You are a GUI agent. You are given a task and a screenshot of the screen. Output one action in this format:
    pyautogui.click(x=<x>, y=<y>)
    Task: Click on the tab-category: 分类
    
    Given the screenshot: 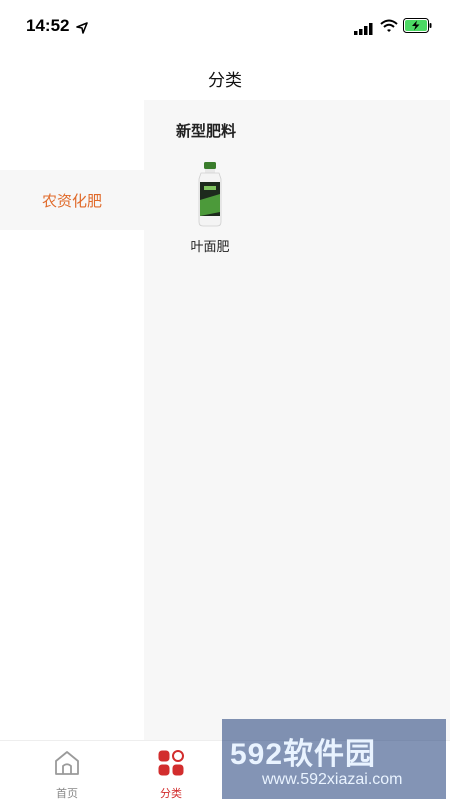 What is the action you would take?
    pyautogui.click(x=171, y=775)
    